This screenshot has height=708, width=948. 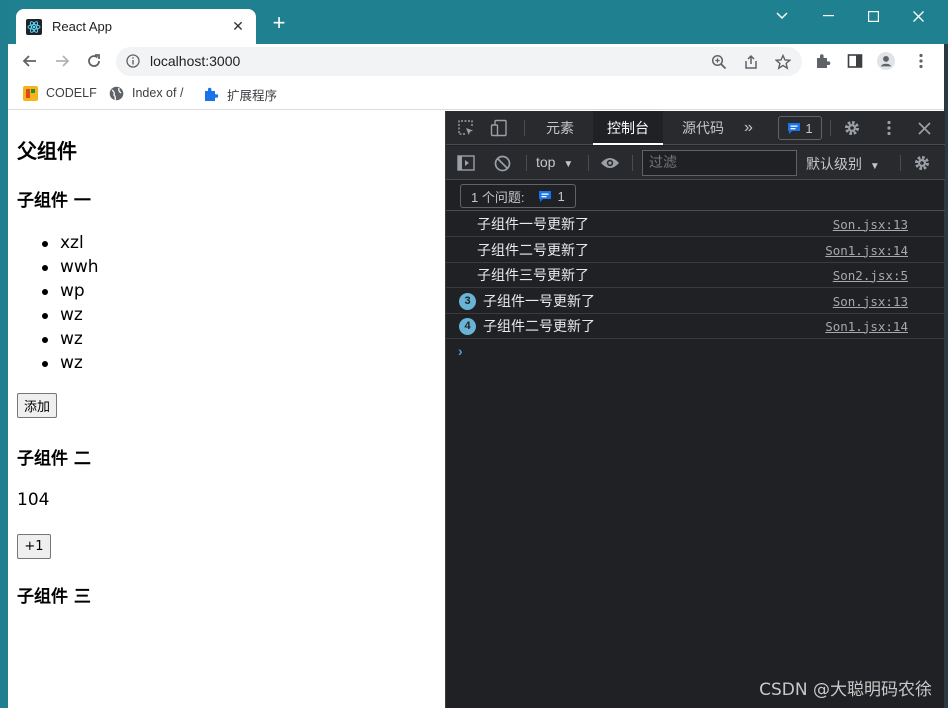 What do you see at coordinates (561, 196) in the screenshot?
I see `issues-badge-count: 1` at bounding box center [561, 196].